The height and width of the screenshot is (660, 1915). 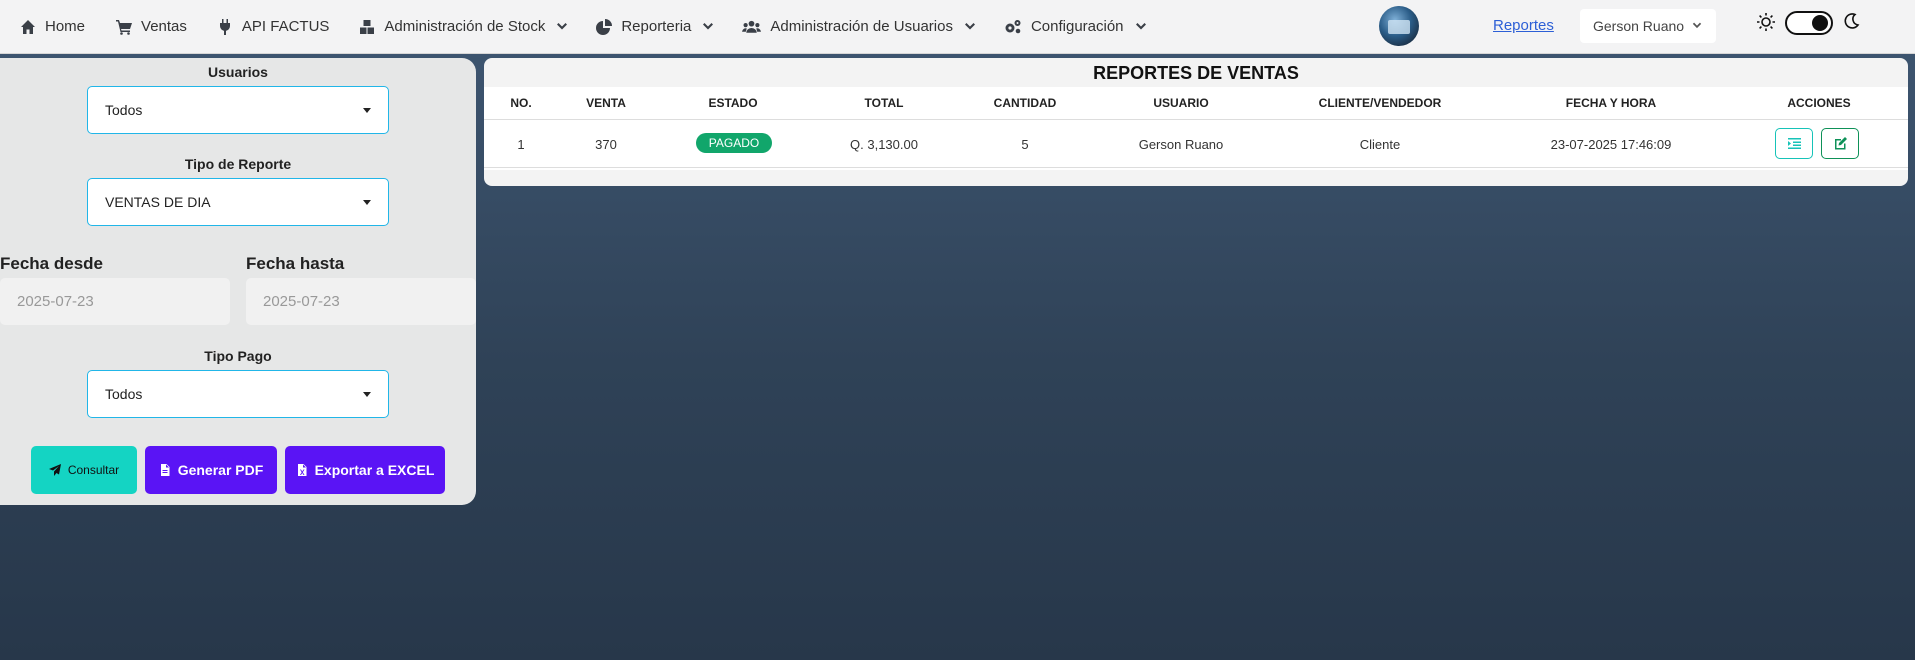 I want to click on fecha-hasta-label: Fecha hasta, so click(x=295, y=263).